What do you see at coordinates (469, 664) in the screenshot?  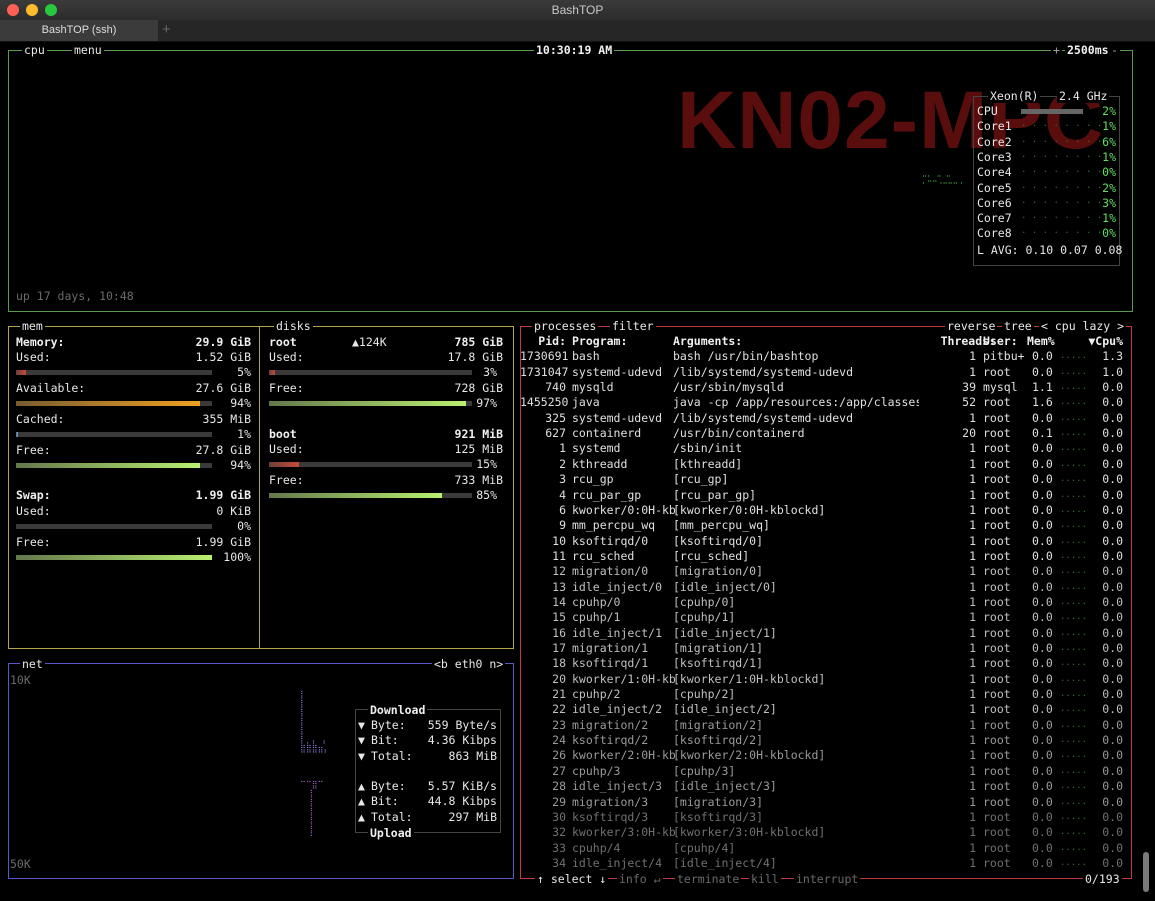 I see `net-interface-selector: <b eth0 n>` at bounding box center [469, 664].